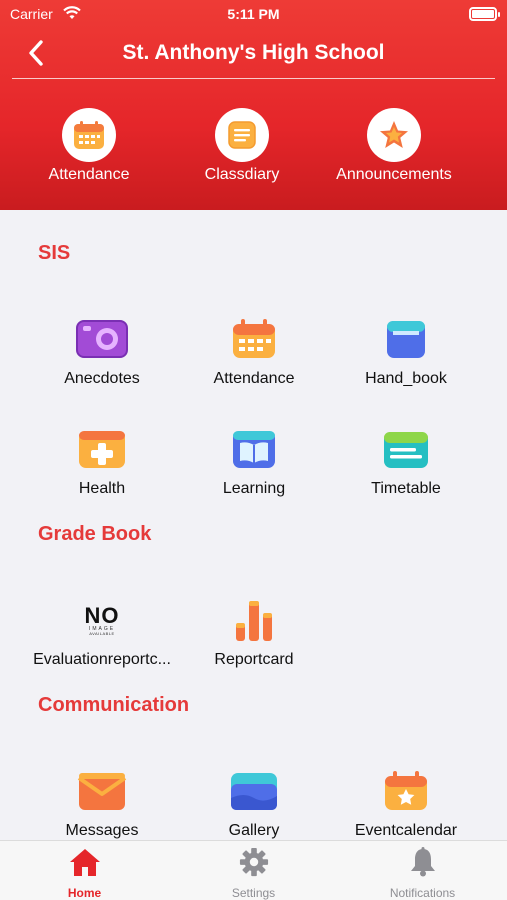 Image resolution: width=507 pixels, height=900 pixels. What do you see at coordinates (394, 174) in the screenshot?
I see `quick-action-label: Announcements` at bounding box center [394, 174].